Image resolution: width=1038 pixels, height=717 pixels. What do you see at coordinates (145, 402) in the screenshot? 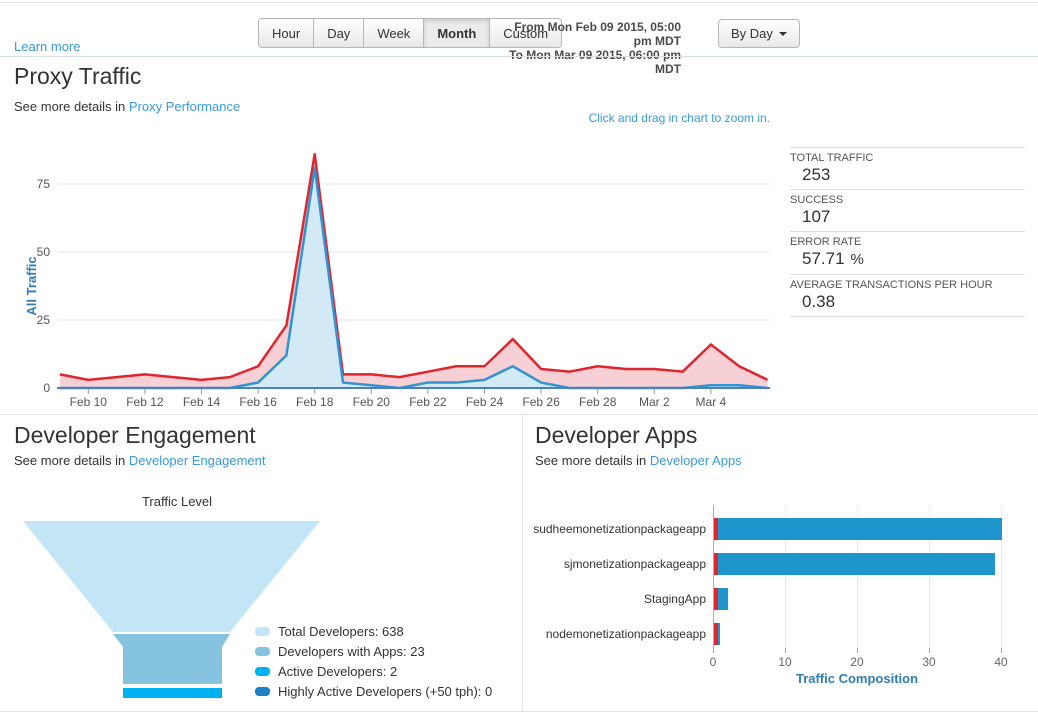
I see `x-tick-label: Feb 12` at bounding box center [145, 402].